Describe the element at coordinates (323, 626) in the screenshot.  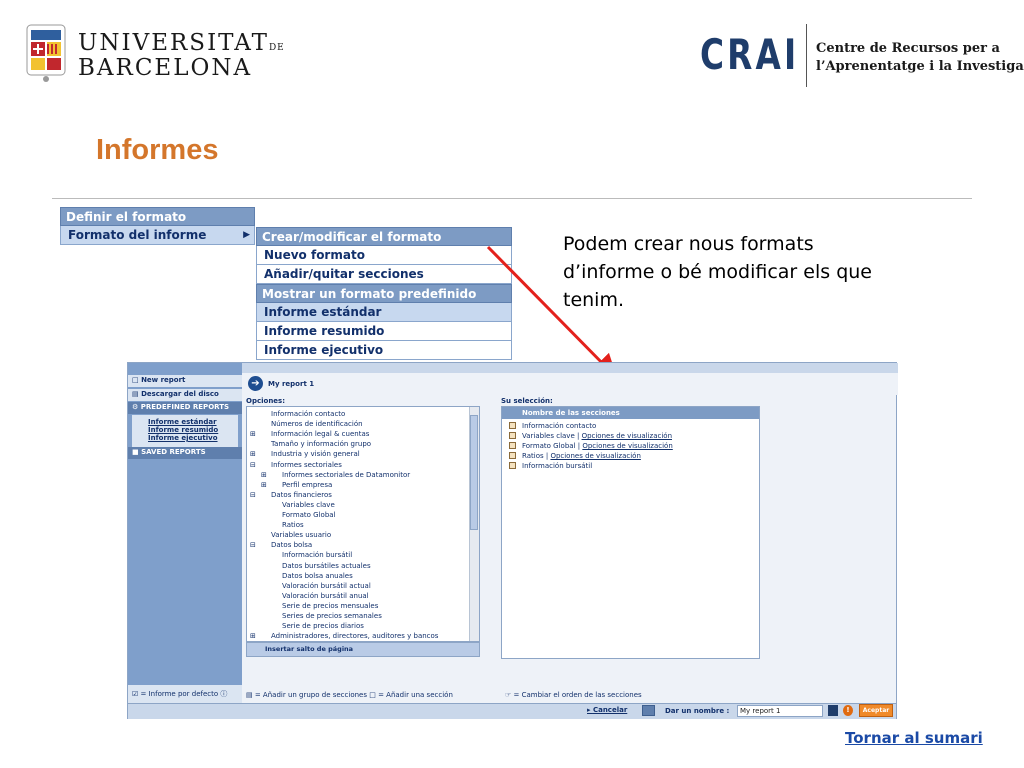
I see `options-tree-item: Serie de precios diarios` at that location.